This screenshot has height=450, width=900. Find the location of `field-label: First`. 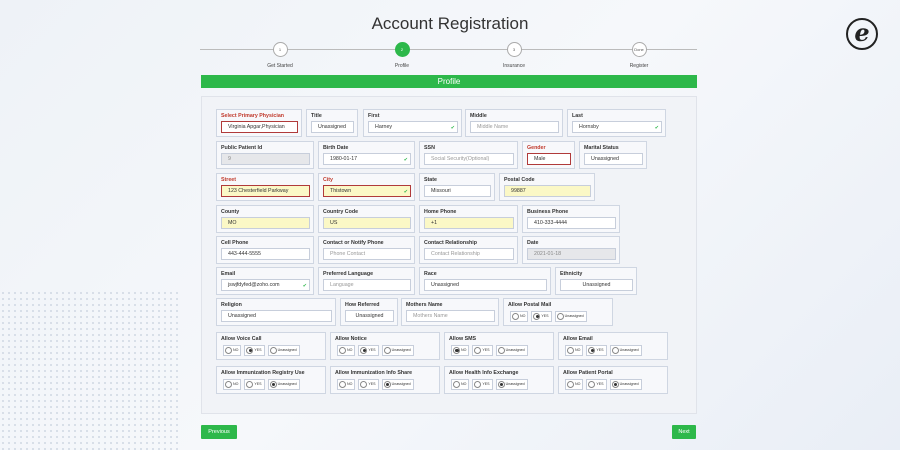

field-label: First is located at coordinates (374, 116).